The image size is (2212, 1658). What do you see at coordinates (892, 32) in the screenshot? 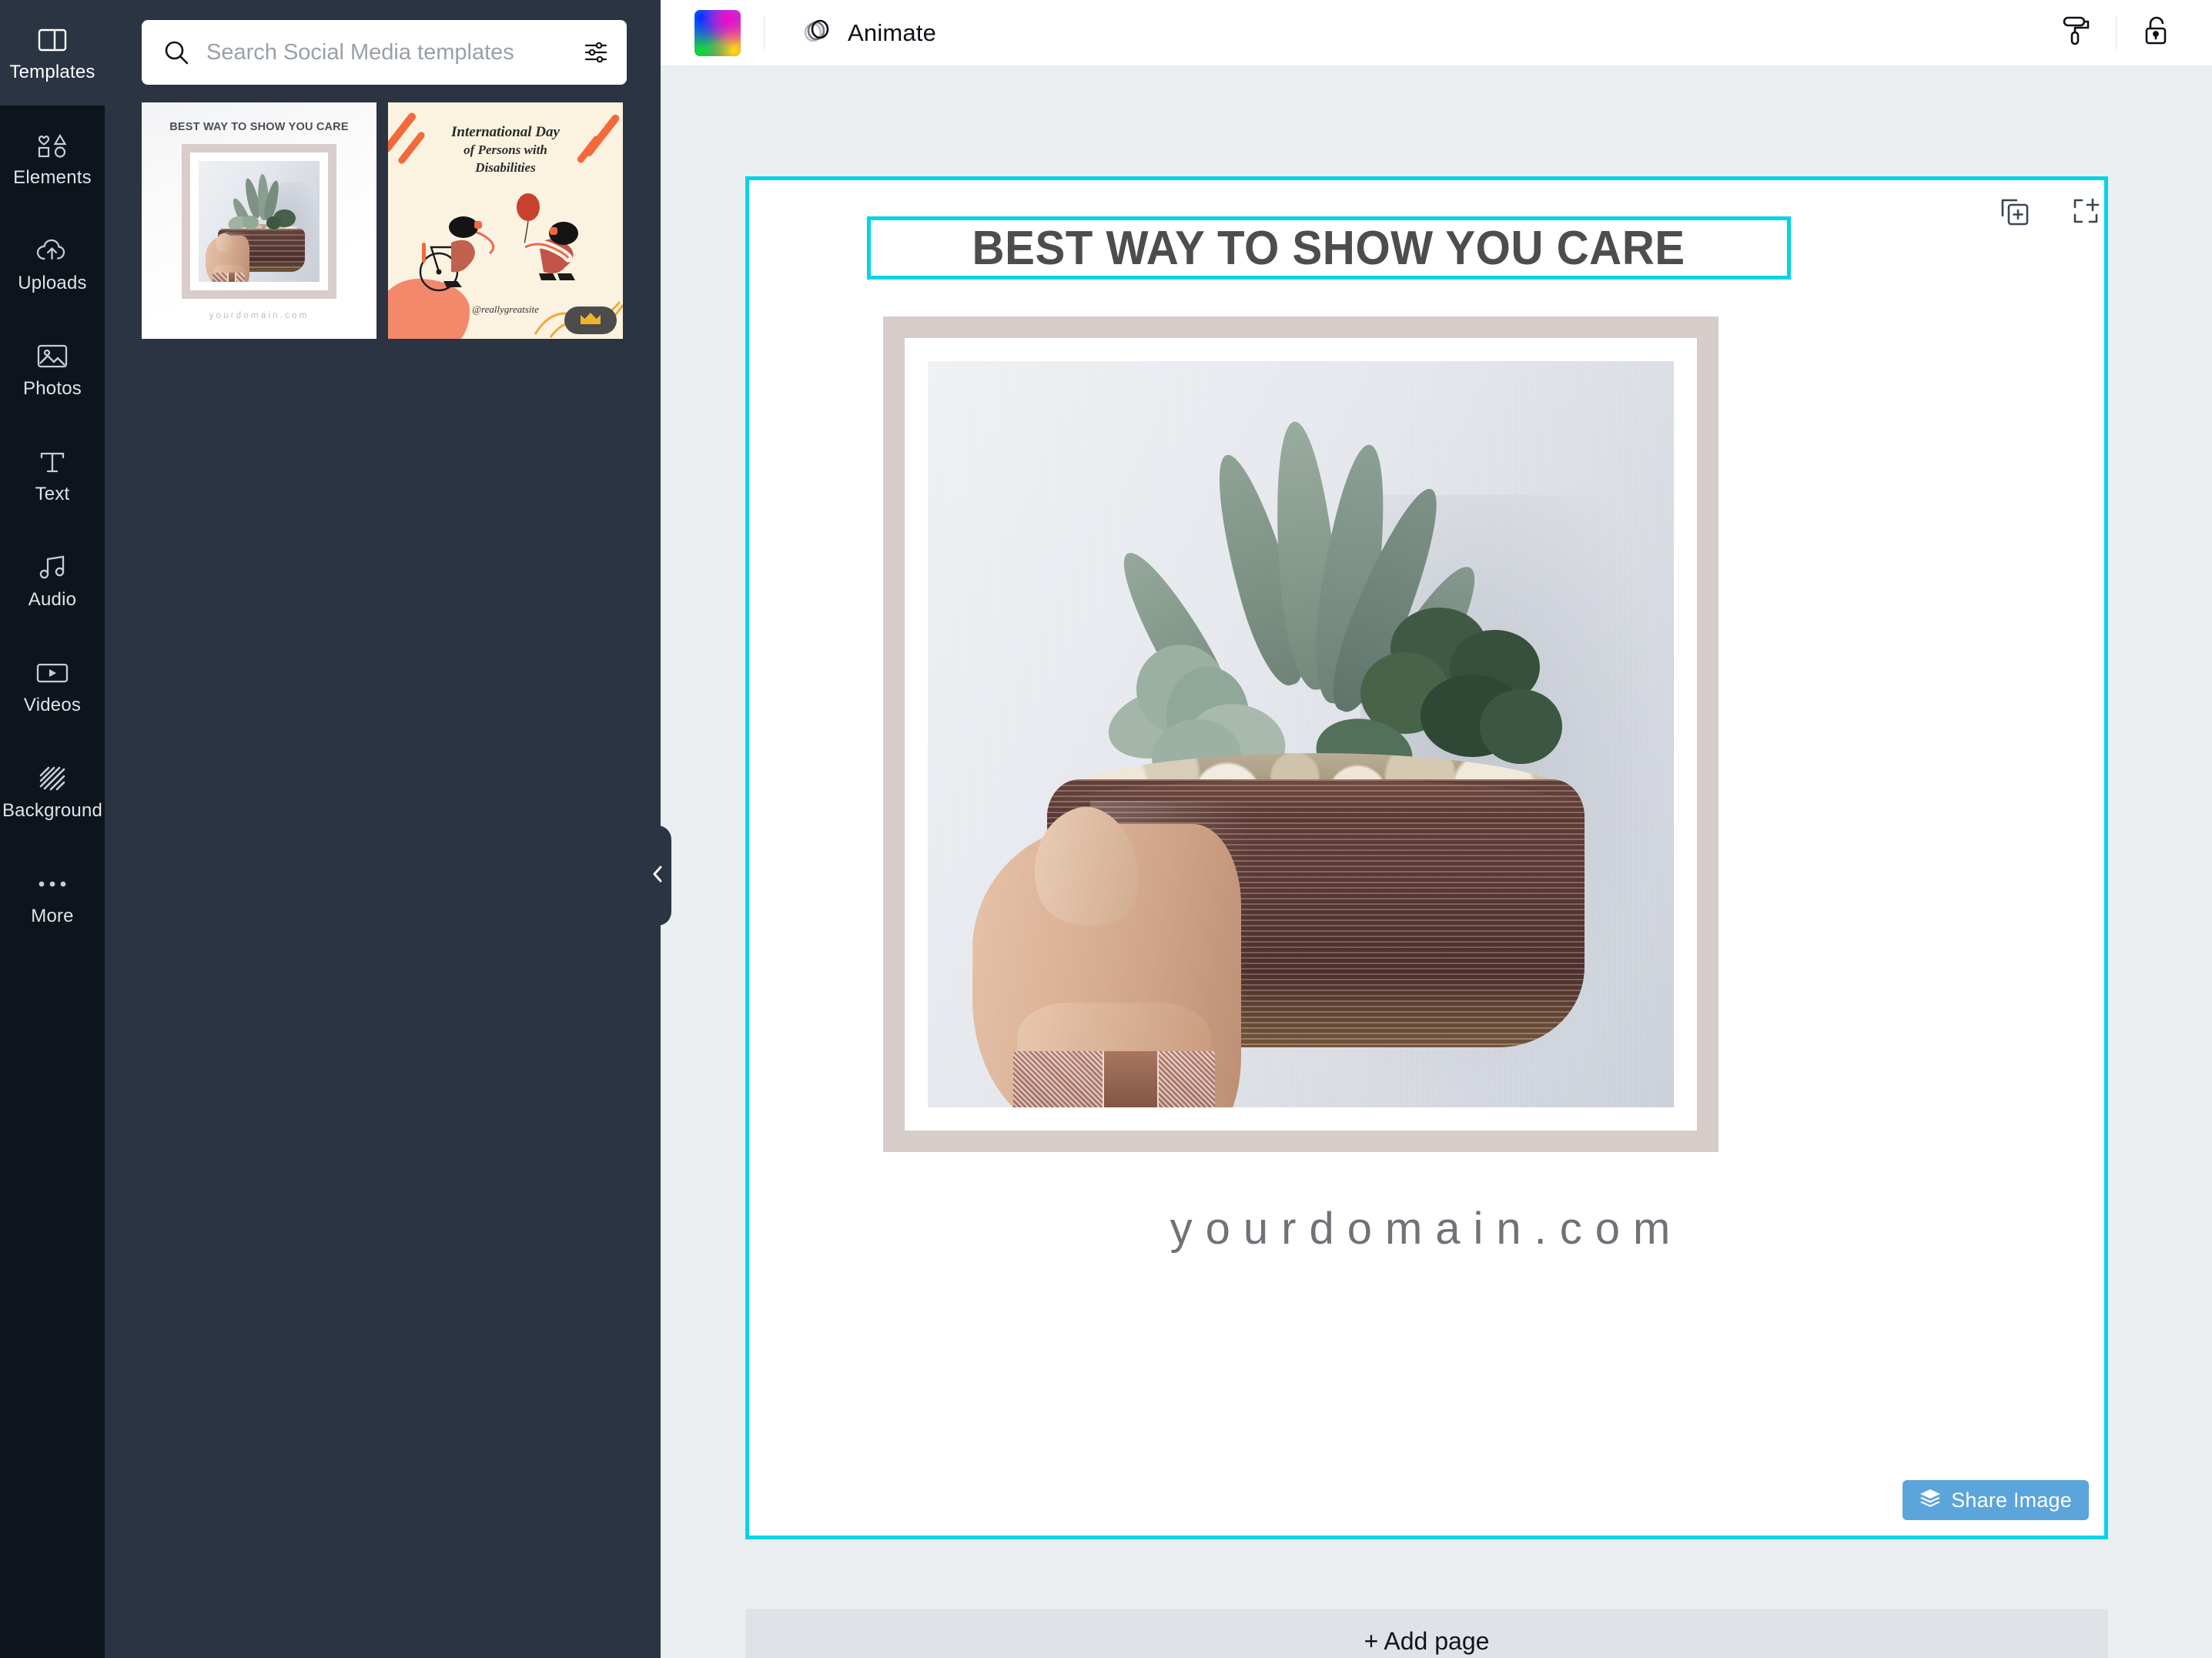
I see `animate-label: Animate` at bounding box center [892, 32].